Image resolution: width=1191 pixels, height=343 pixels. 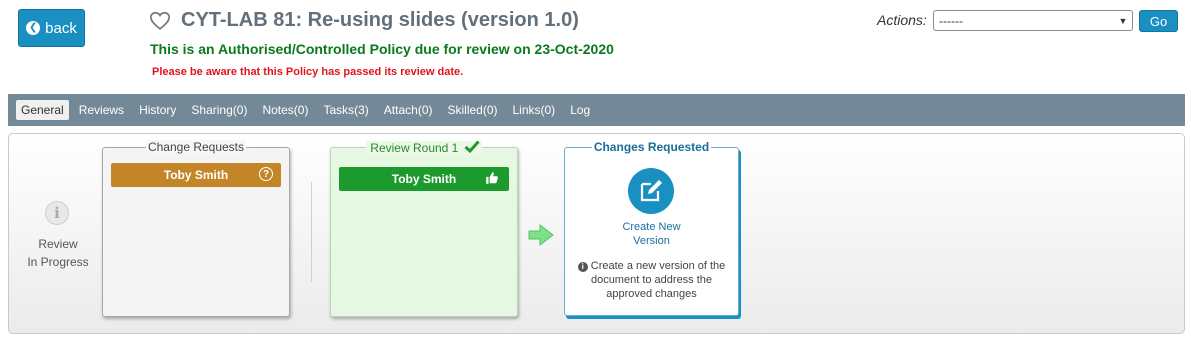 What do you see at coordinates (196, 147) in the screenshot?
I see `change-requests-legend: Change Requests` at bounding box center [196, 147].